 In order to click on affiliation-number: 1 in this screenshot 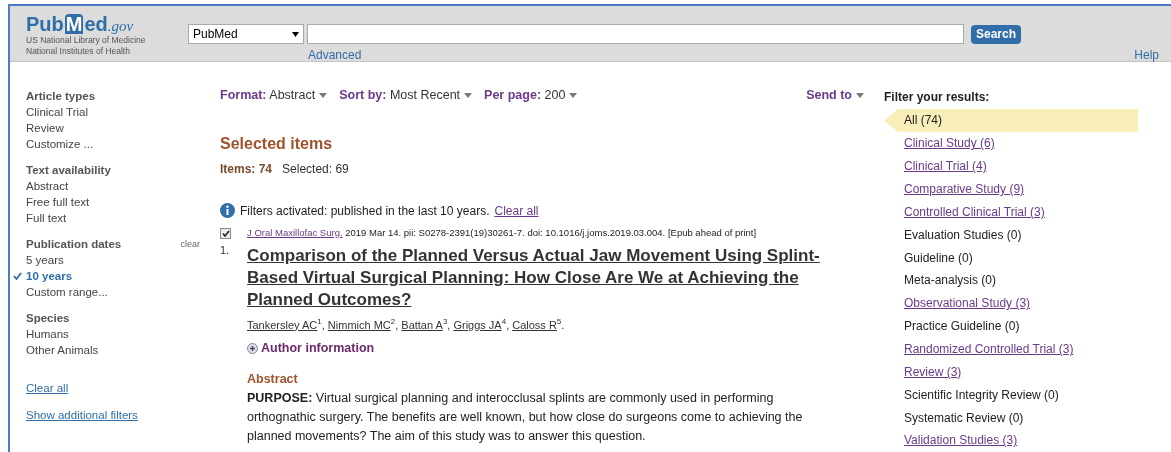, I will do `click(319, 321)`.